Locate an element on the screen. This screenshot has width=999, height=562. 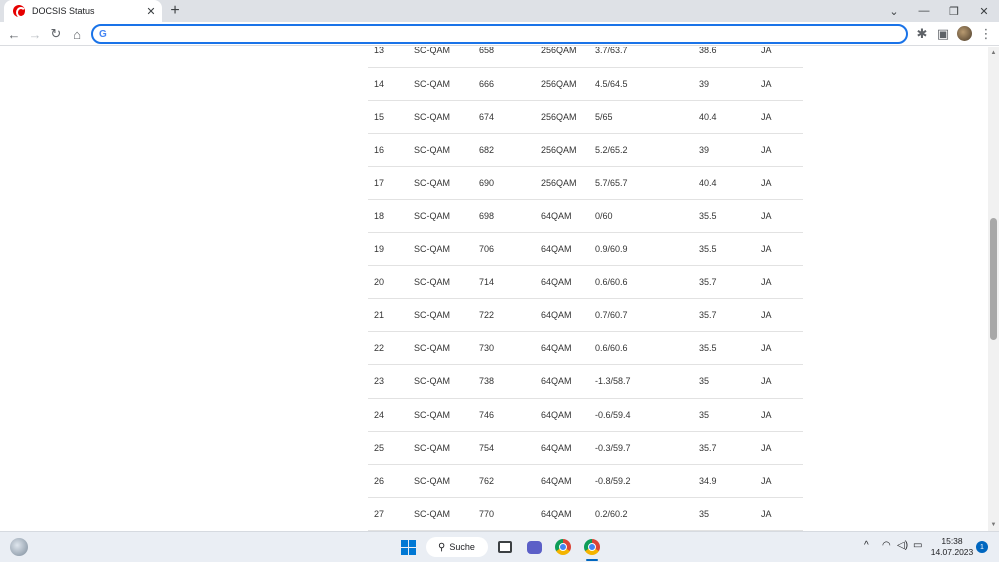
channel-frequency: 730 is located at coordinates (510, 348).